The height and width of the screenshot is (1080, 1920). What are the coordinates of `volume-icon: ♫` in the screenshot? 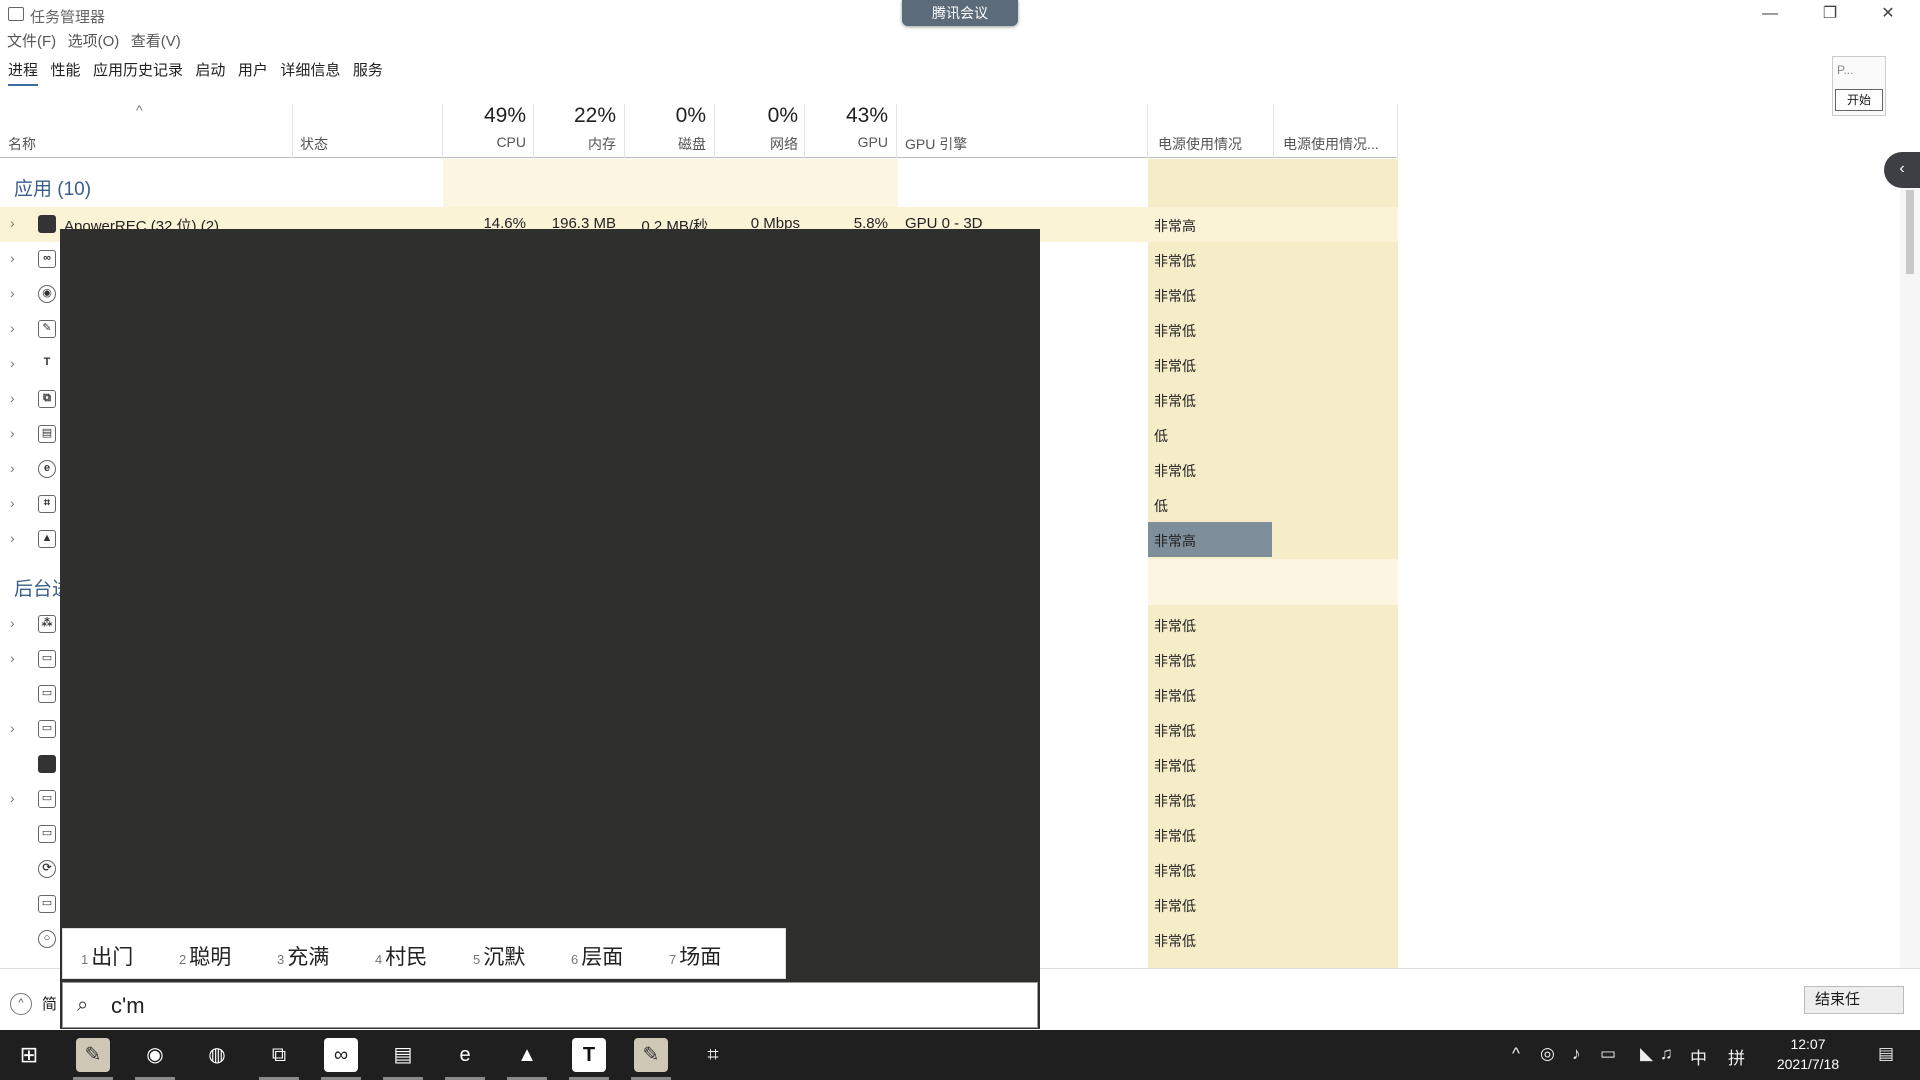 It's located at (1666, 1054).